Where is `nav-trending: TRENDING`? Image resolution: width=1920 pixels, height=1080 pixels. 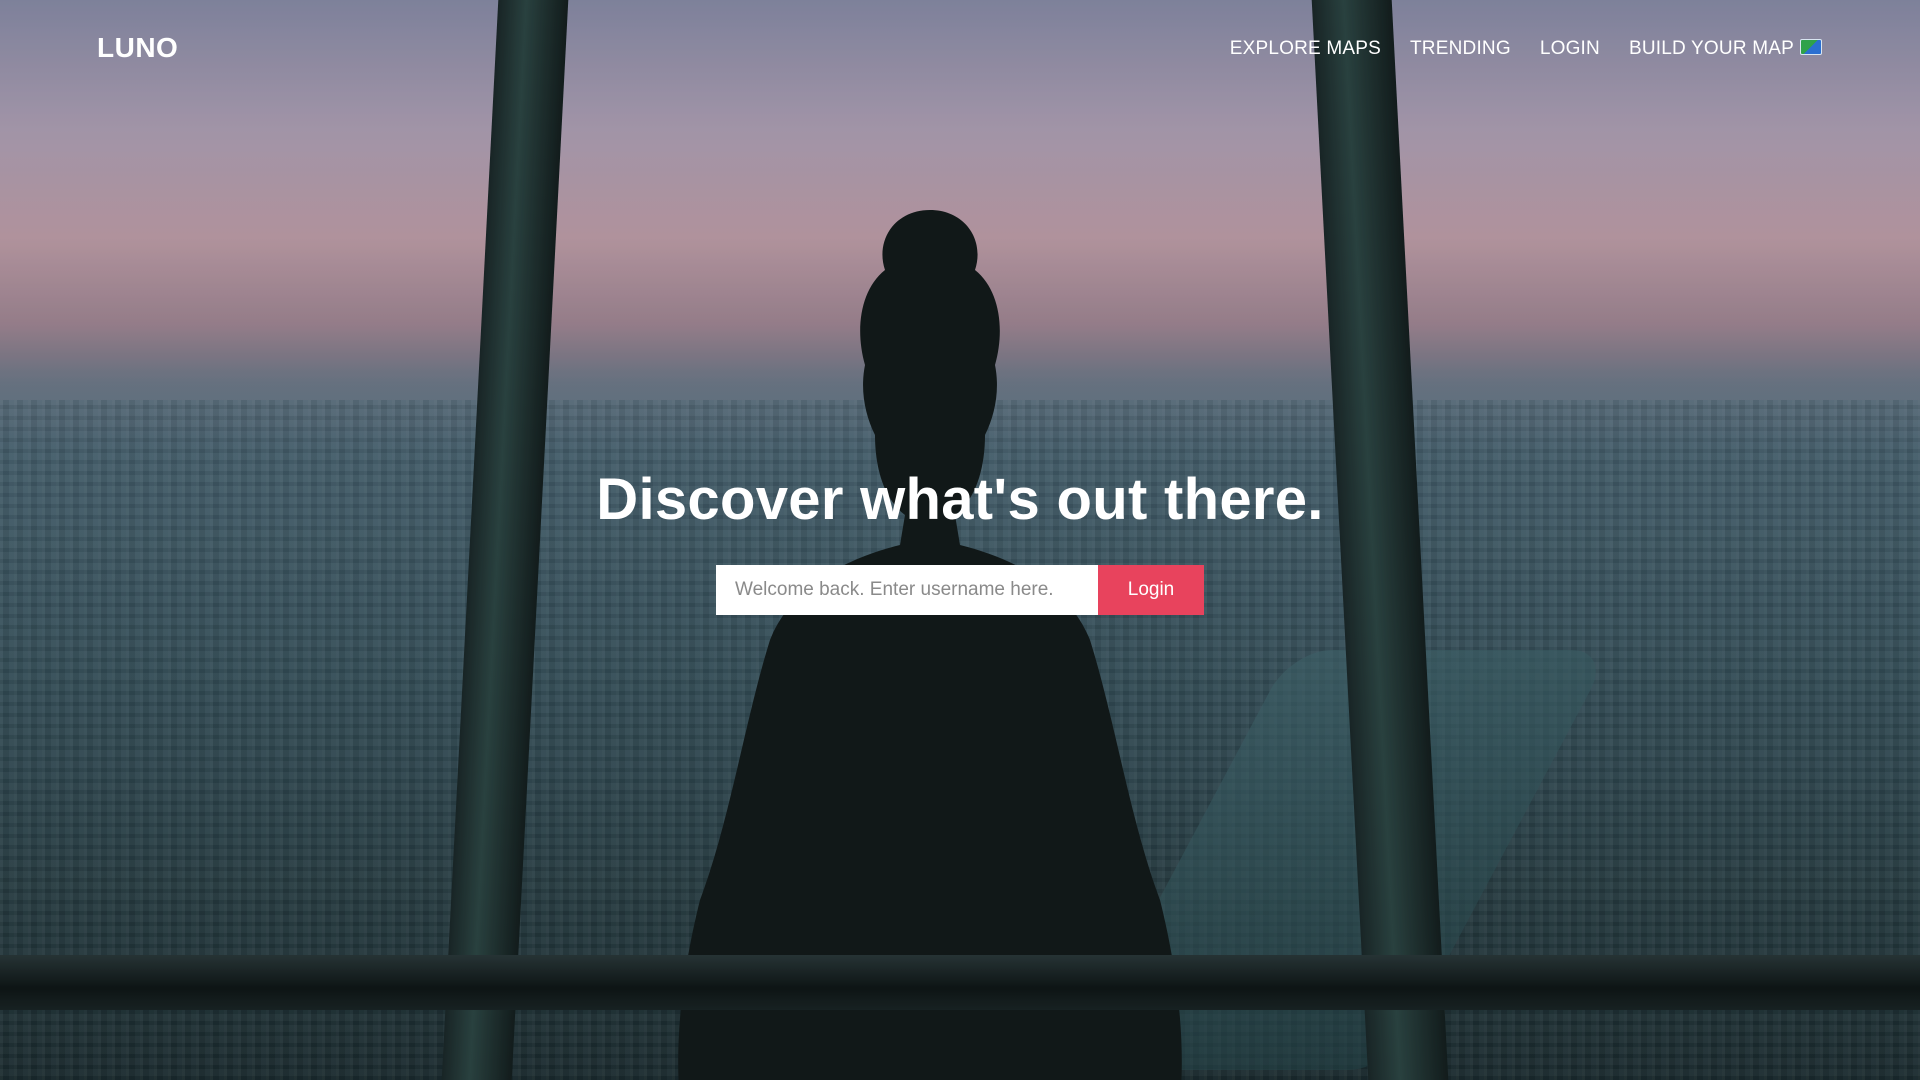
nav-trending: TRENDING is located at coordinates (1460, 49).